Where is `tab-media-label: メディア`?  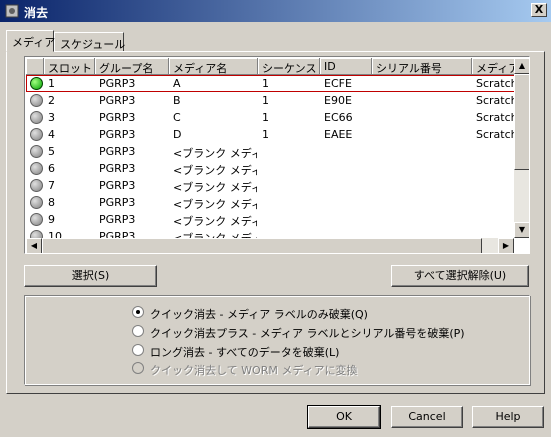
tab-media-label: メディア is located at coordinates (34, 42).